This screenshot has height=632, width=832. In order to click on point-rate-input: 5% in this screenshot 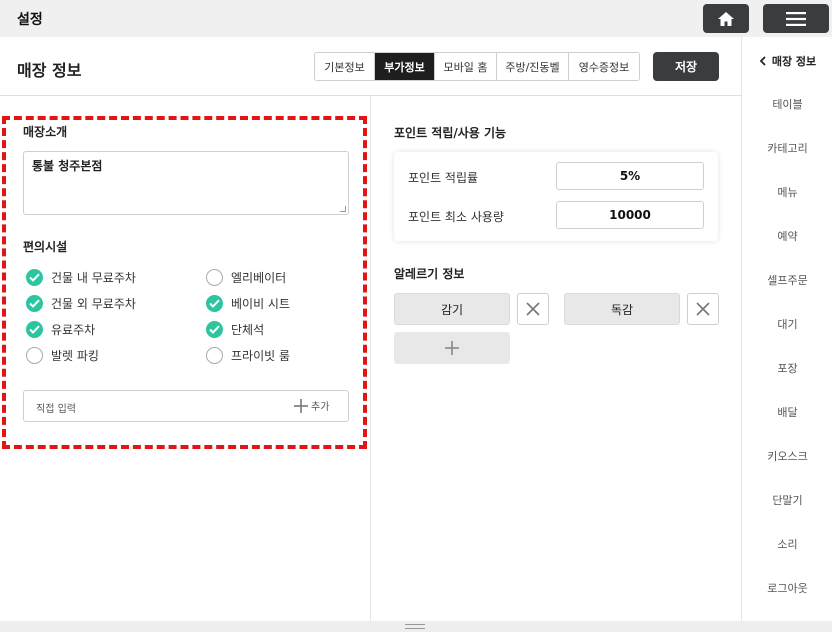, I will do `click(630, 176)`.